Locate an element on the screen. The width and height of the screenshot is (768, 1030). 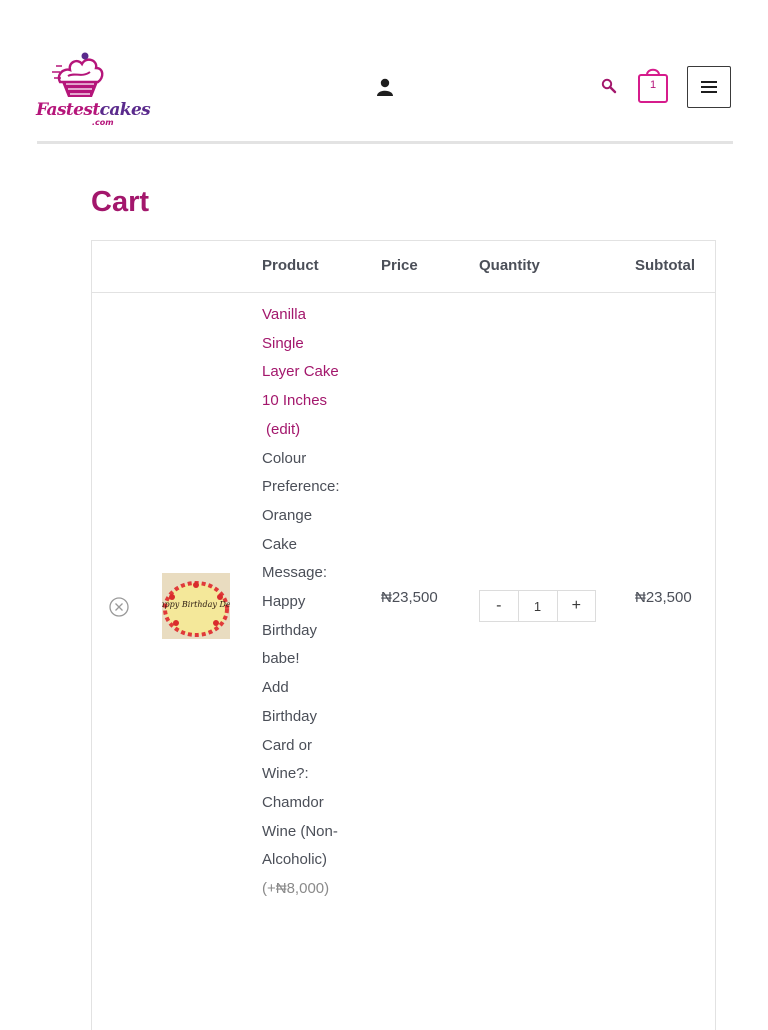
item-subtotal: ₦23,500 is located at coordinates (663, 597).